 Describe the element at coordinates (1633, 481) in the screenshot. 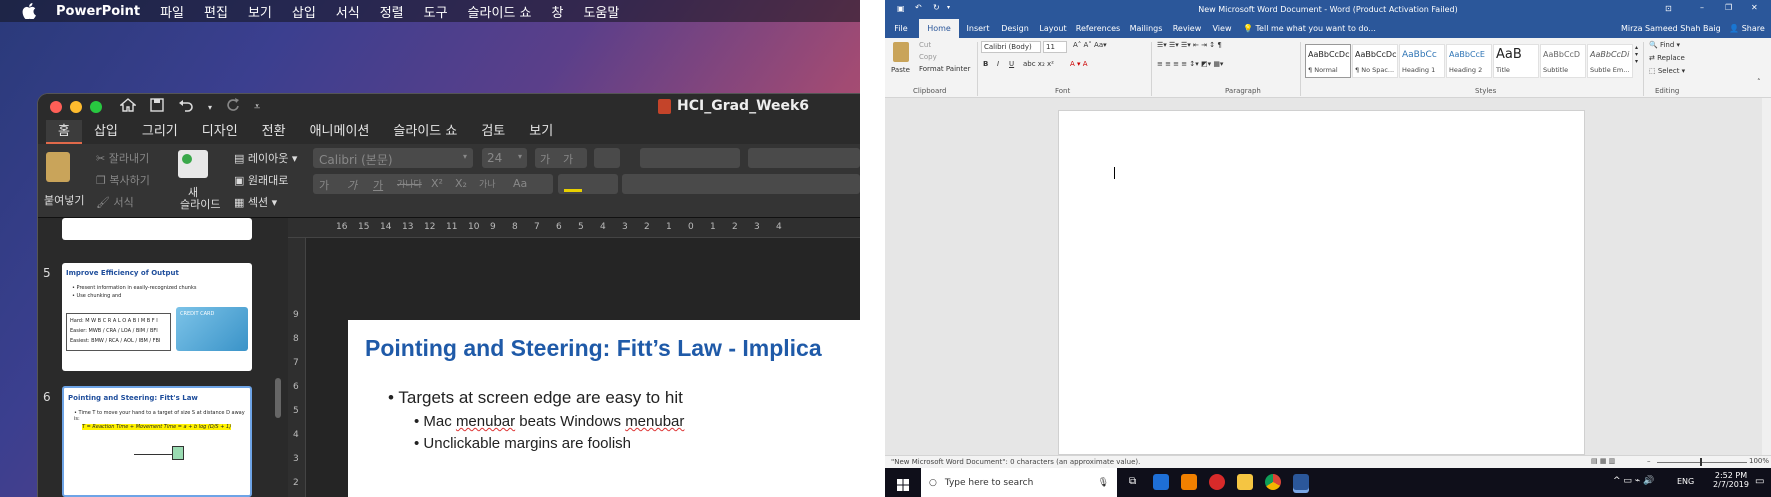

I see `tray-icons: ^ ▭ ⌁ 🔊` at that location.